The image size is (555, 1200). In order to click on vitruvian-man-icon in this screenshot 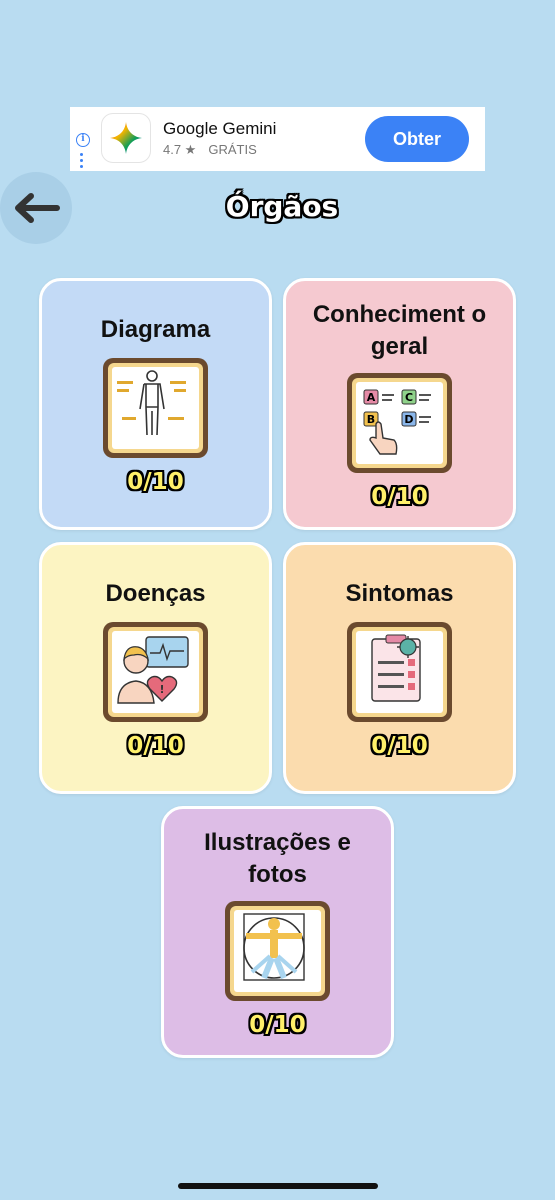, I will do `click(277, 951)`.